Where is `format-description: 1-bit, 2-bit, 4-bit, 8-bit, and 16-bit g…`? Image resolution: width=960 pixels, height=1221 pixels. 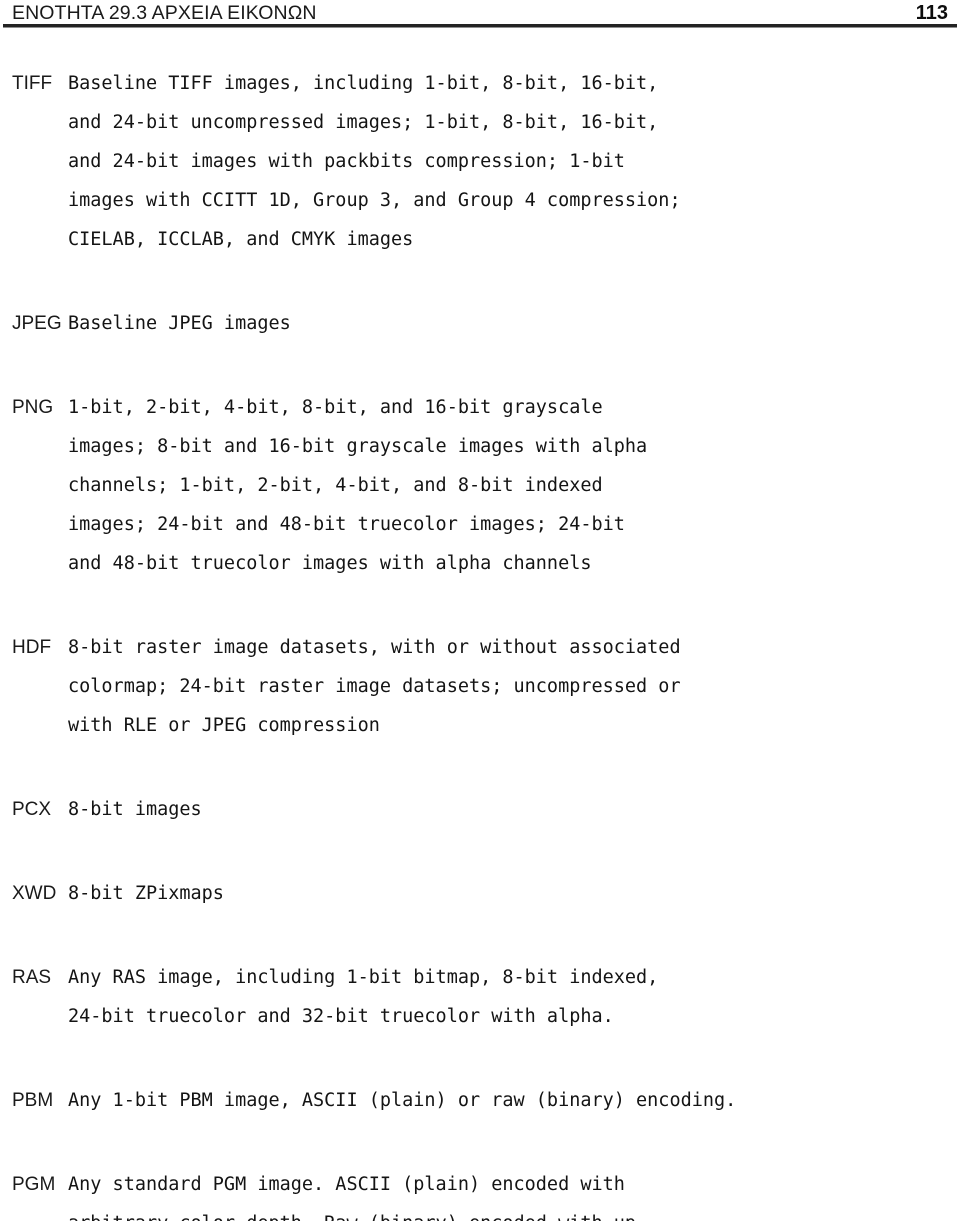
format-description: 1-bit, 2-bit, 4-bit, 8-bit, and 16-bit g… is located at coordinates (358, 485).